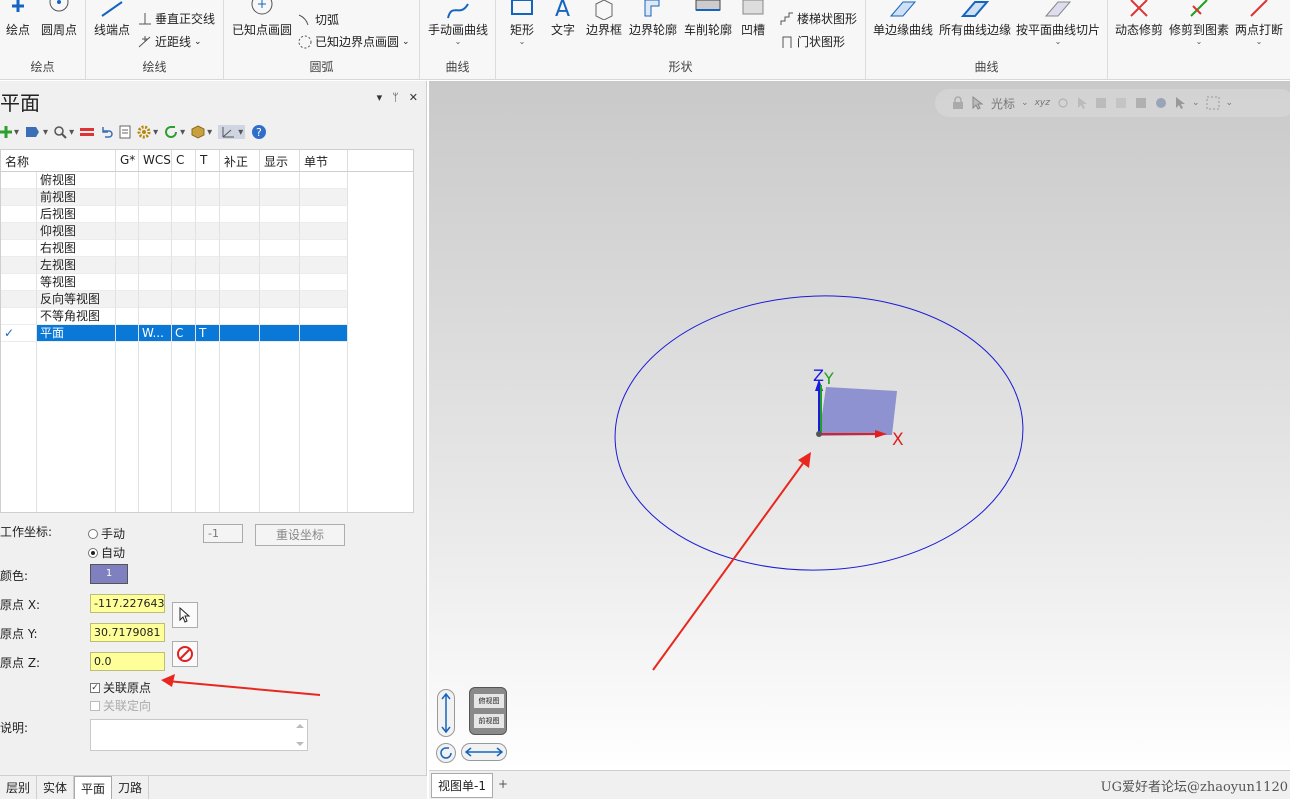 The height and width of the screenshot is (799, 1290). I want to click on tangent-arc-button: 切弧, so click(318, 19).